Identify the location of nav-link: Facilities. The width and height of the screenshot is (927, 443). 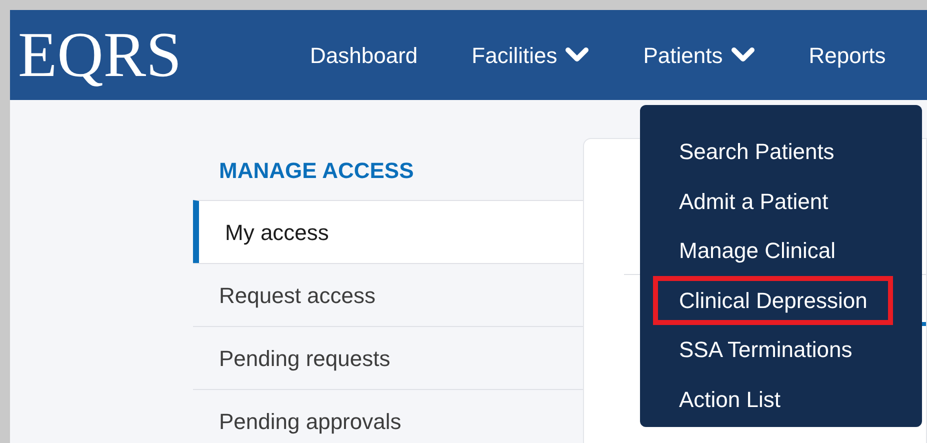
(531, 55).